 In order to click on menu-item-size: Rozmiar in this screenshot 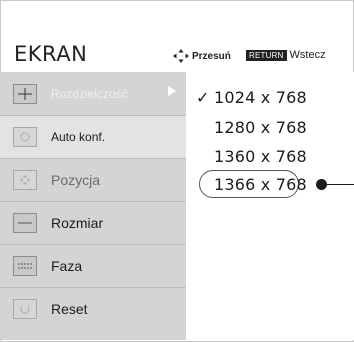, I will do `click(93, 222)`.